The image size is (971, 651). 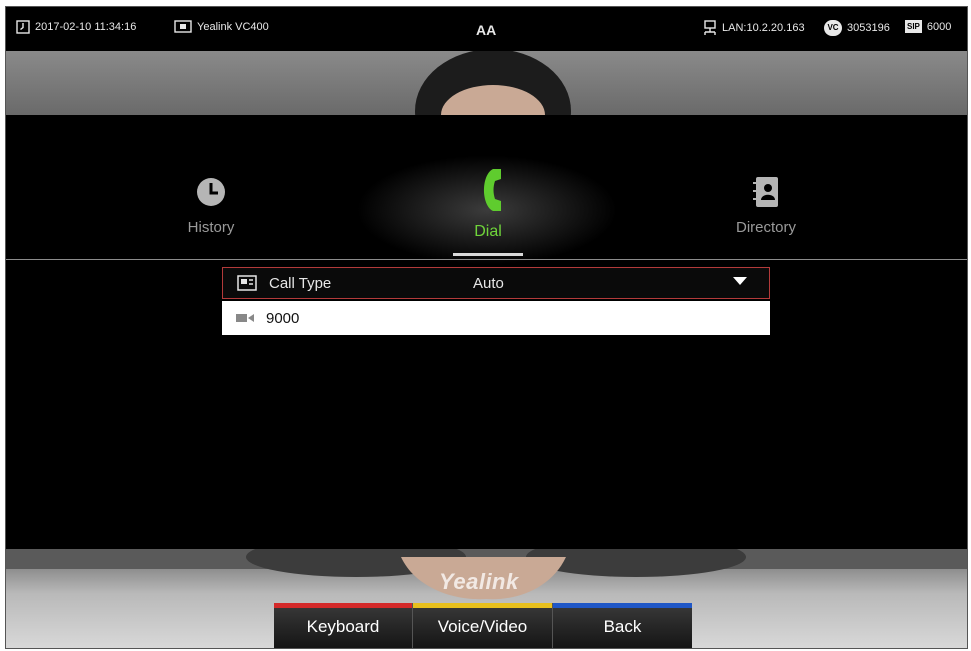 What do you see at coordinates (247, 283) in the screenshot?
I see `call-type-icon` at bounding box center [247, 283].